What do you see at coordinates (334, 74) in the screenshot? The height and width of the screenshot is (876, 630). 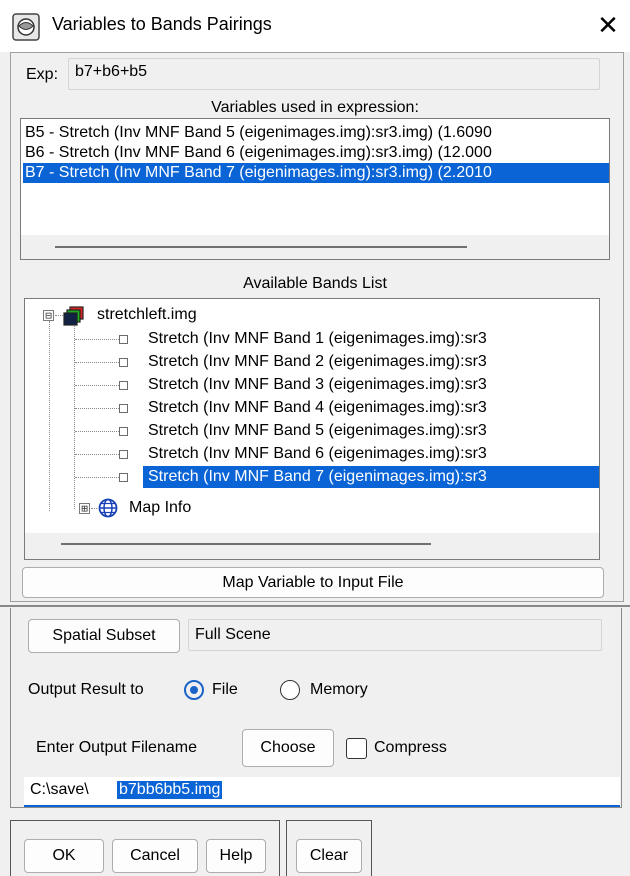 I see `expression-field: b7+b6+b5` at bounding box center [334, 74].